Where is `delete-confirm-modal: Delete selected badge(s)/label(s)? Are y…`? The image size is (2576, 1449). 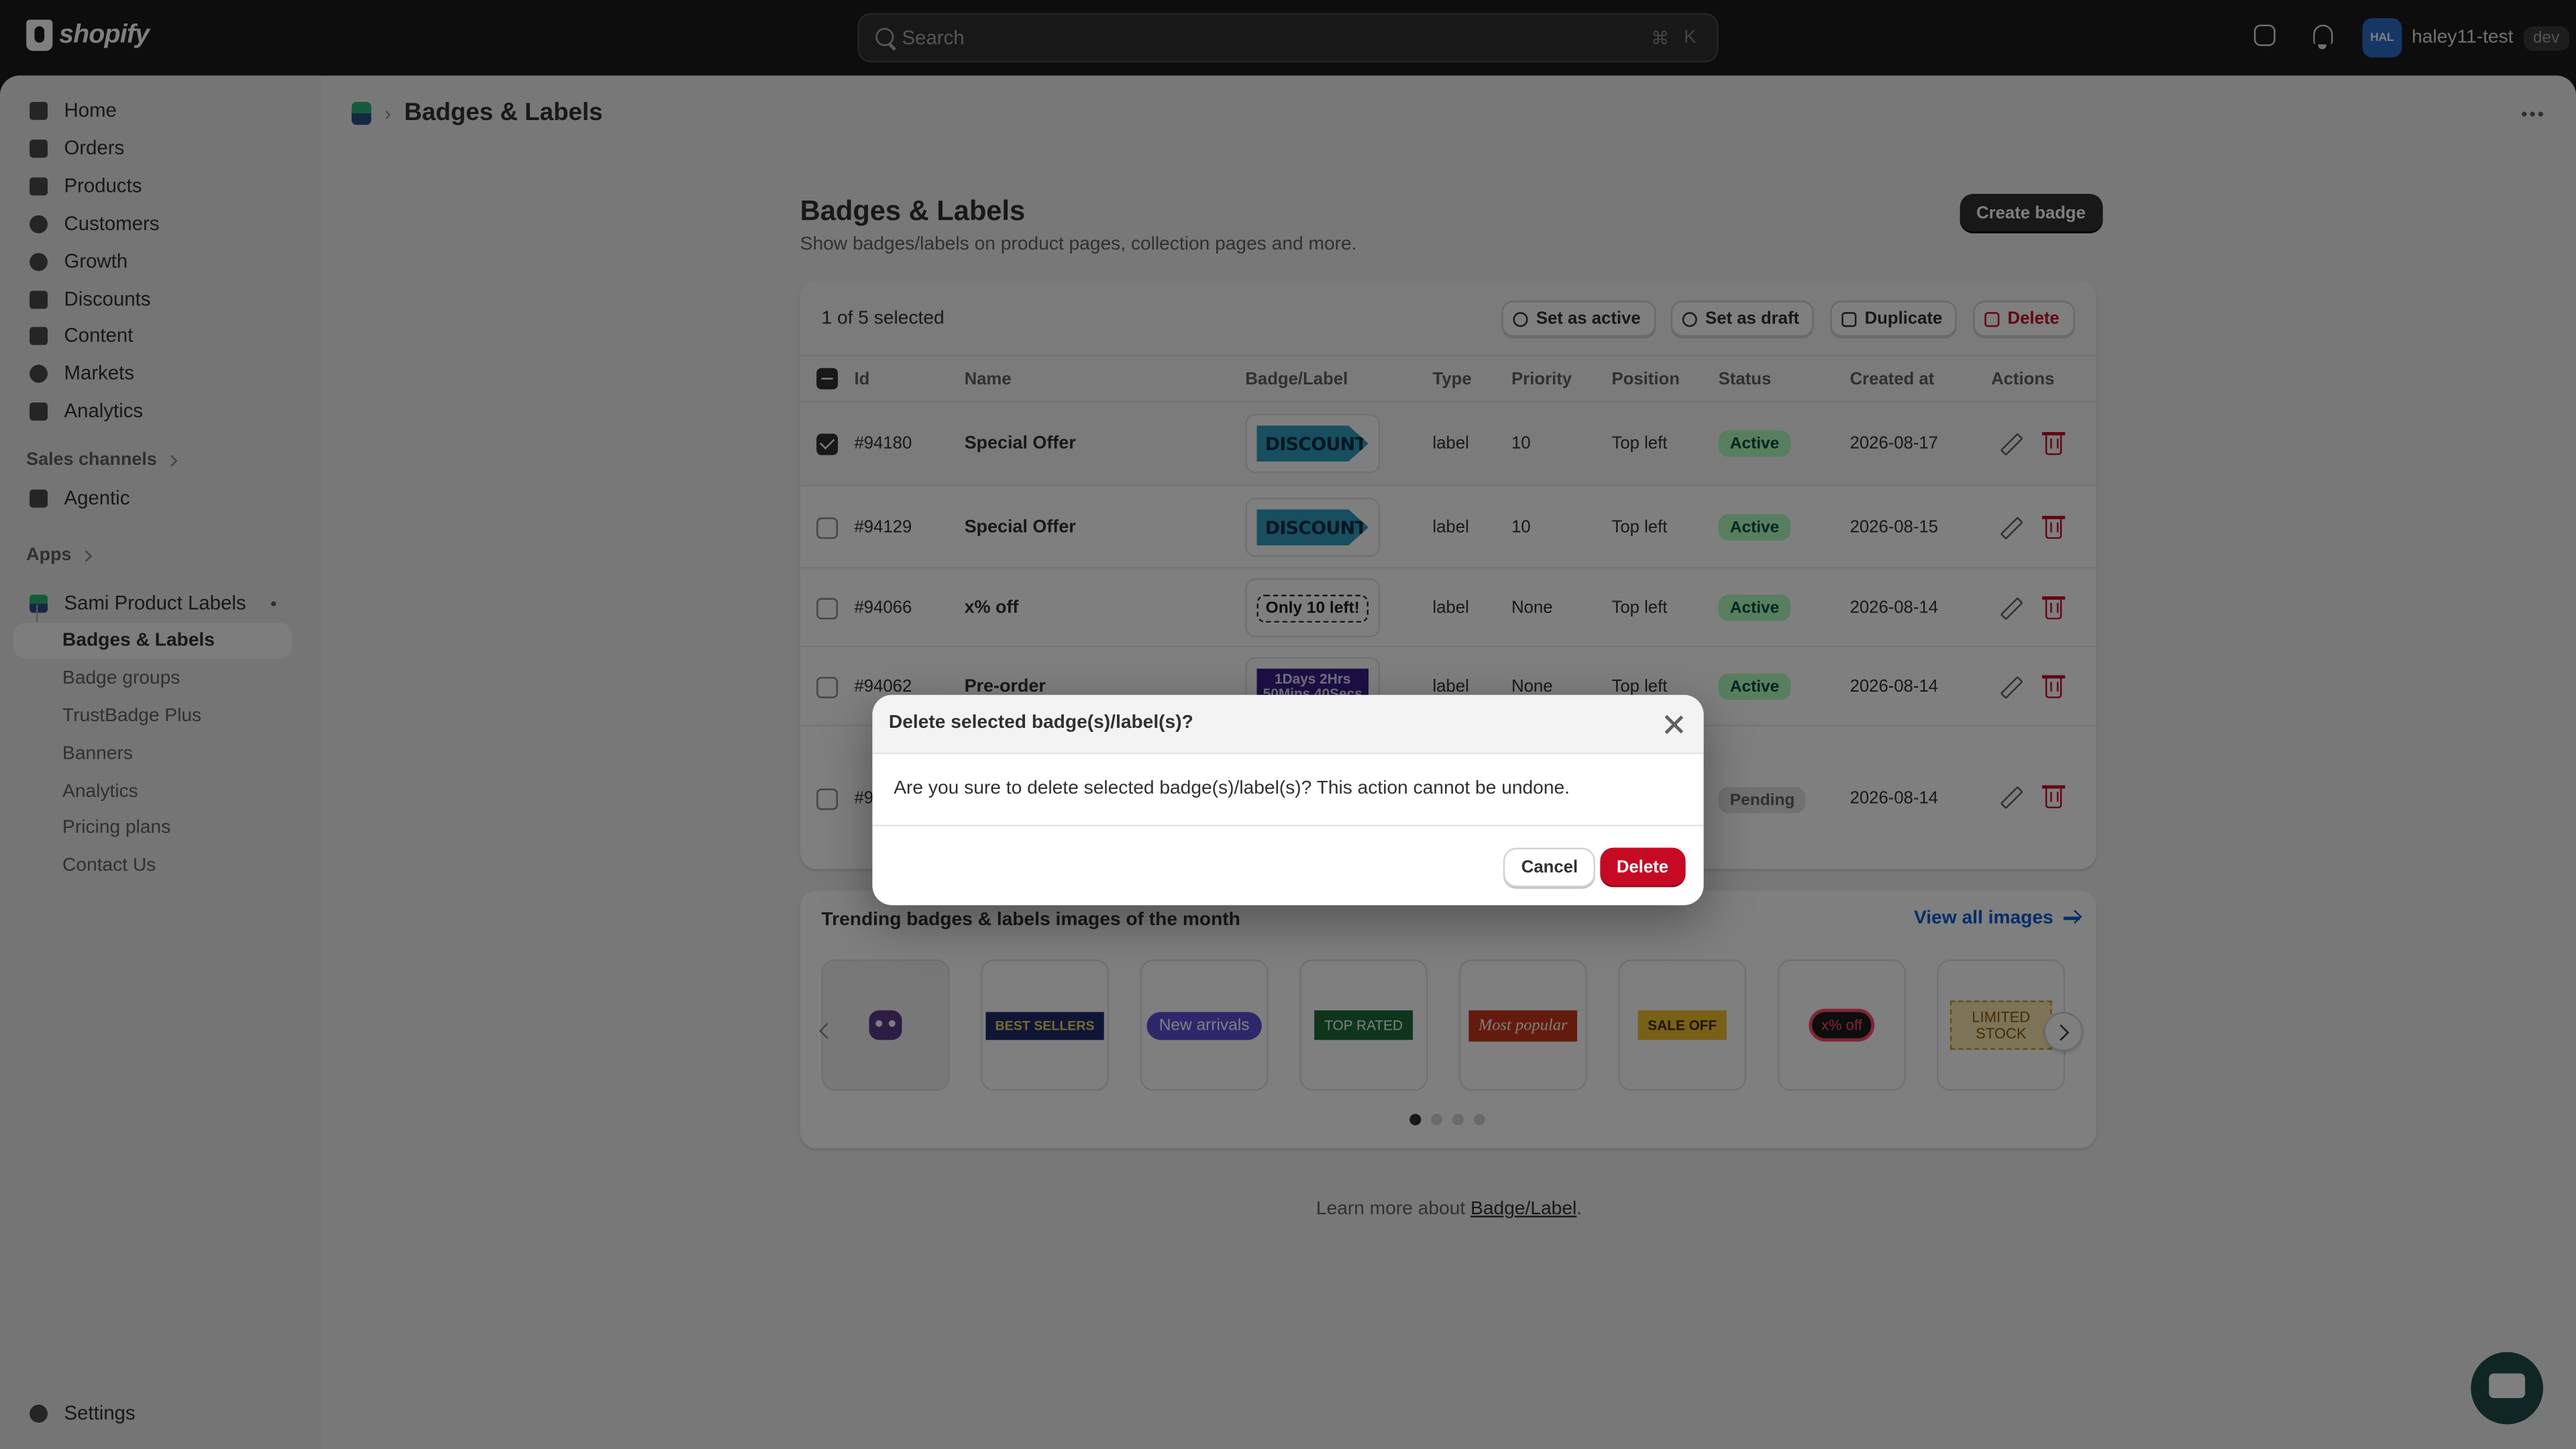
delete-confirm-modal: Delete selected badge(s)/label(s)? Are y… is located at coordinates (1288, 800).